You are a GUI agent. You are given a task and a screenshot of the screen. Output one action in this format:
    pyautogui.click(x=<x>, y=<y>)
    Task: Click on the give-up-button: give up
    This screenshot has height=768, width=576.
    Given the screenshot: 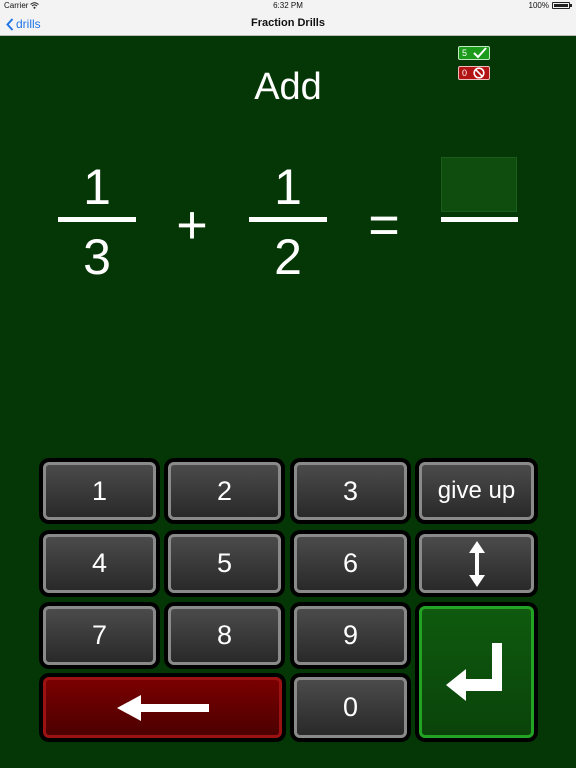 What is the action you would take?
    pyautogui.click(x=476, y=491)
    